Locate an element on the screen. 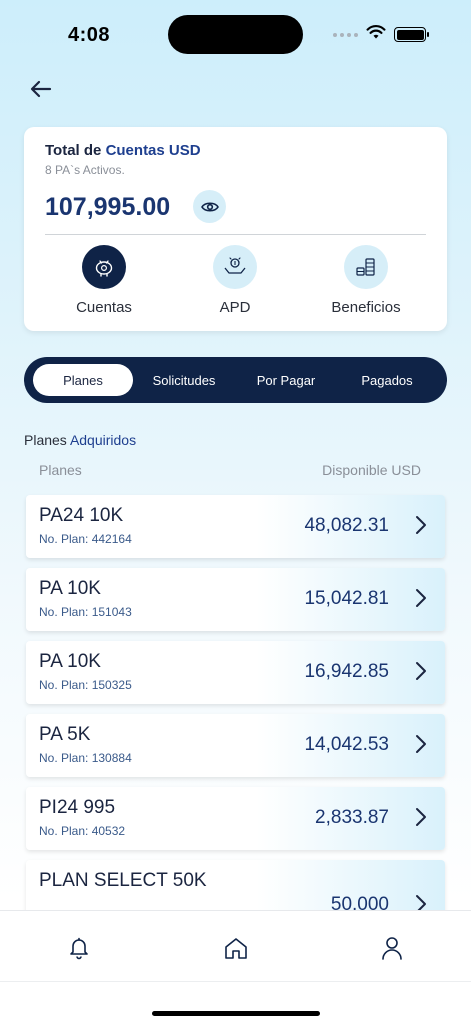  eye-icon is located at coordinates (209, 206).